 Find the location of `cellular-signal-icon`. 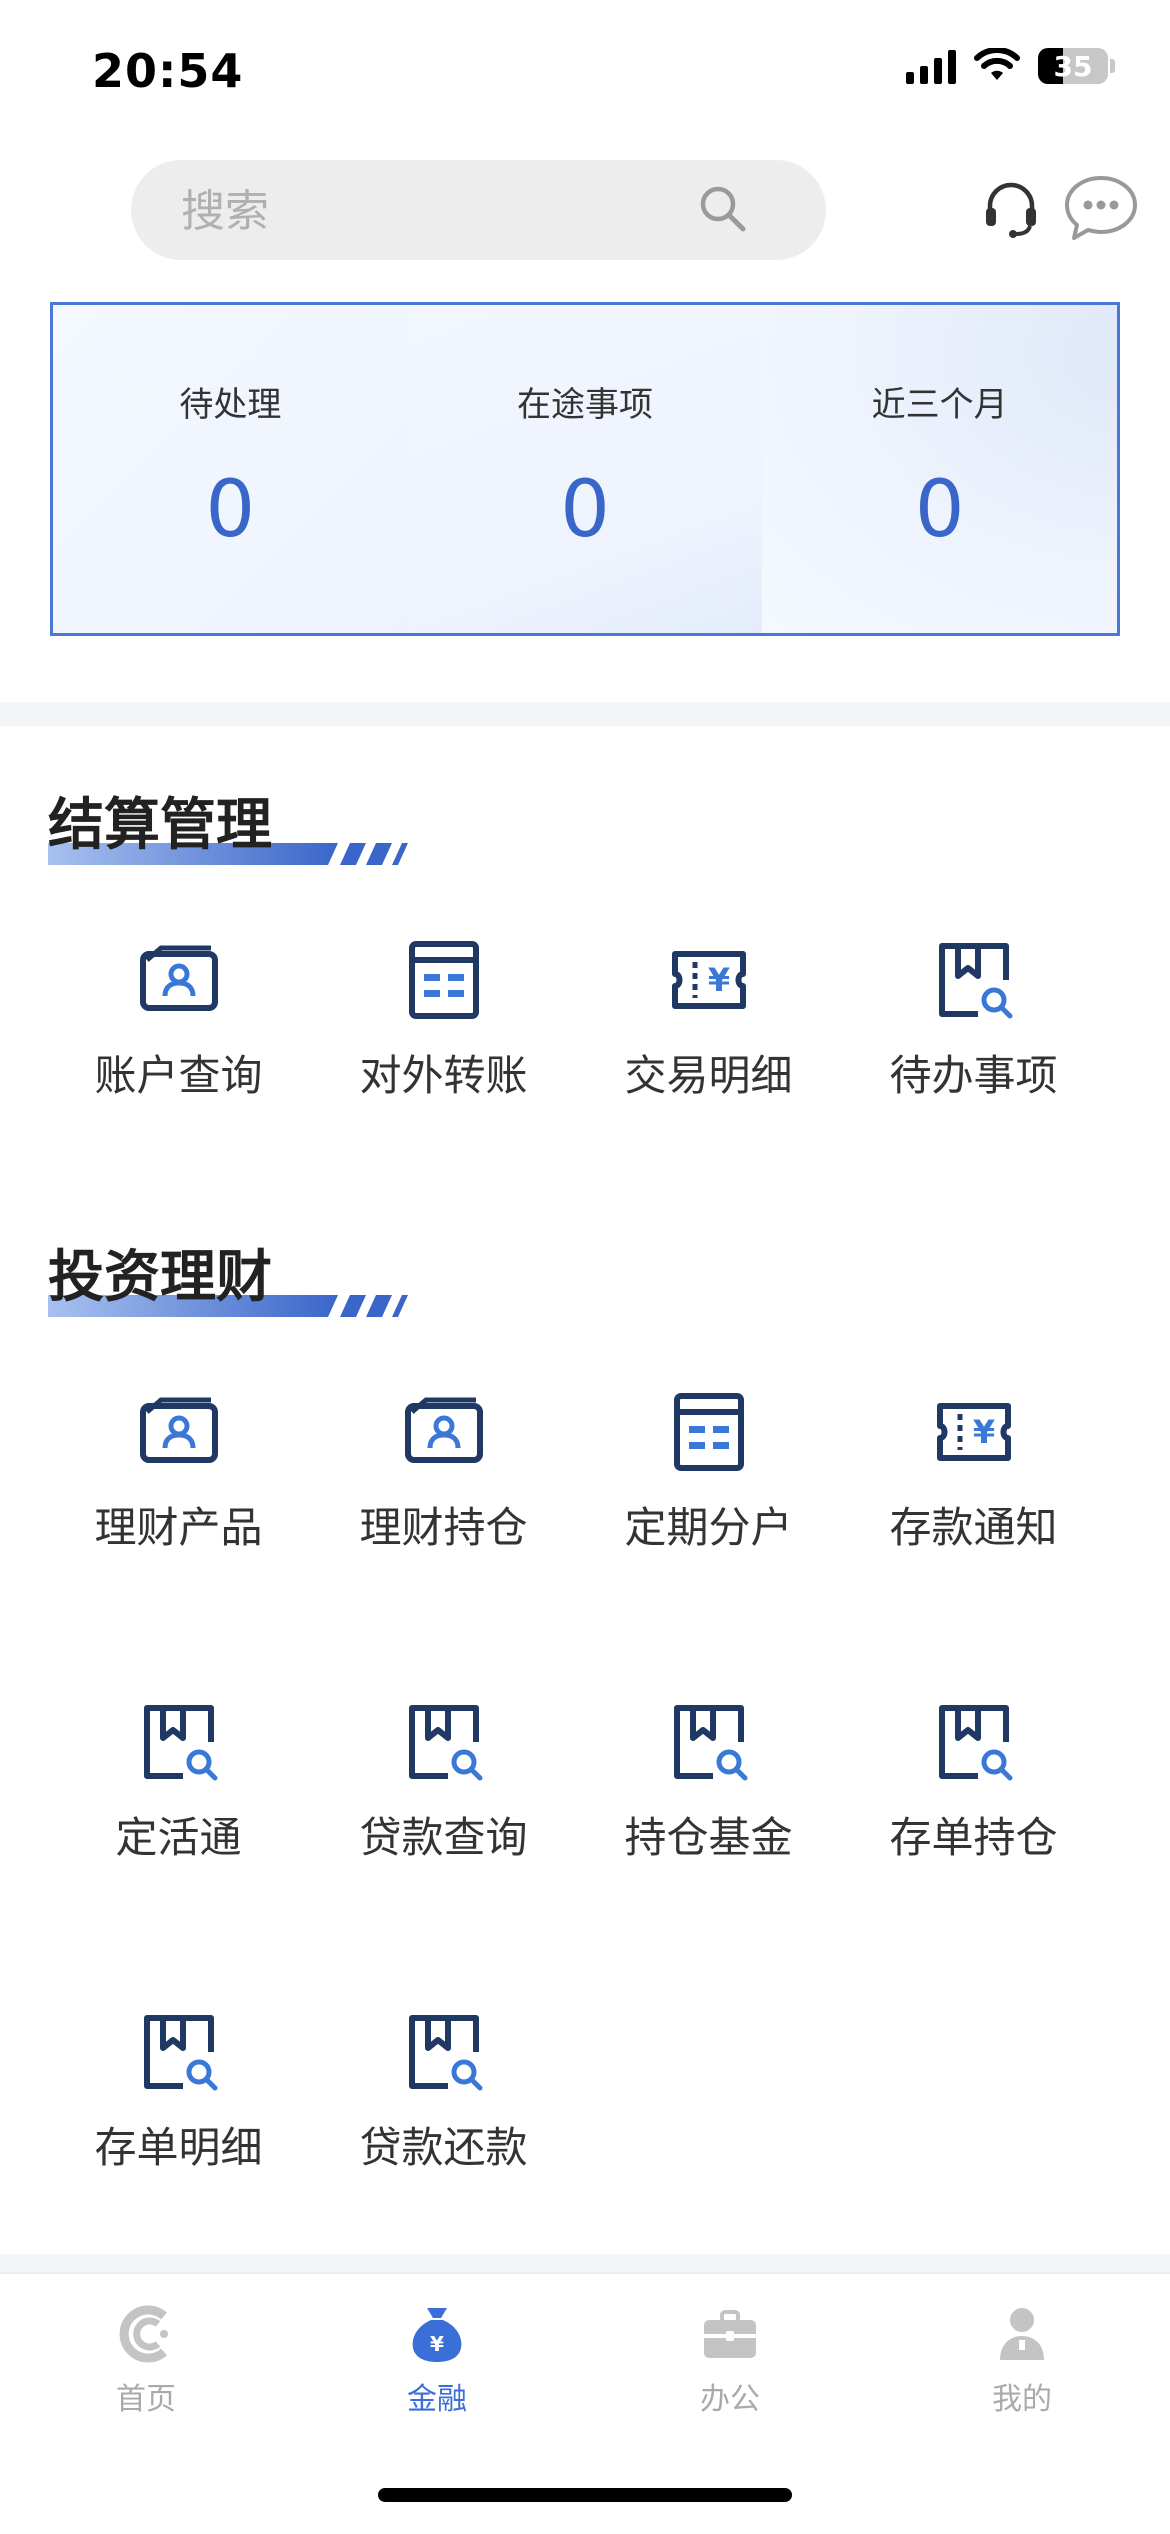

cellular-signal-icon is located at coordinates (931, 66).